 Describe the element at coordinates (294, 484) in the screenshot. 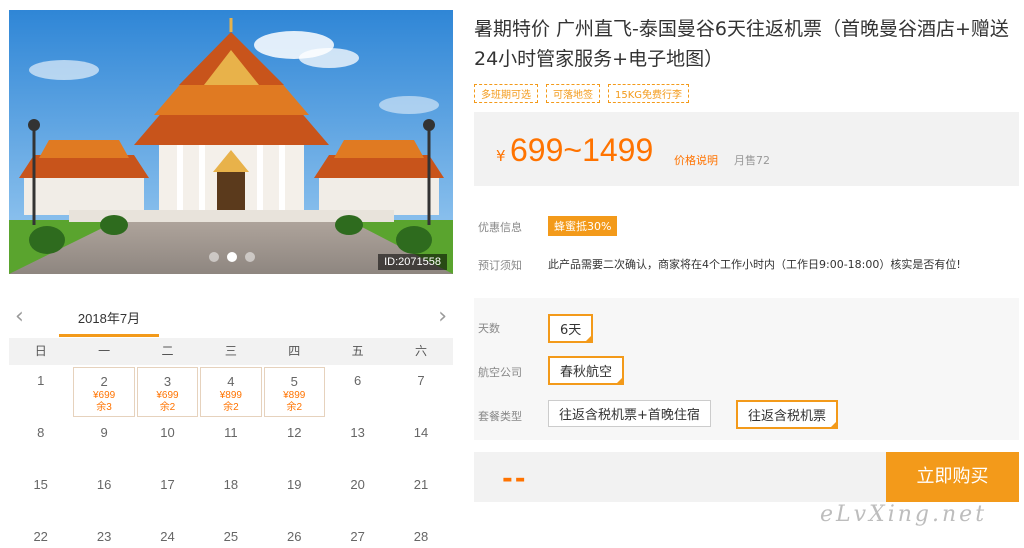

I see `day-number: 19` at that location.